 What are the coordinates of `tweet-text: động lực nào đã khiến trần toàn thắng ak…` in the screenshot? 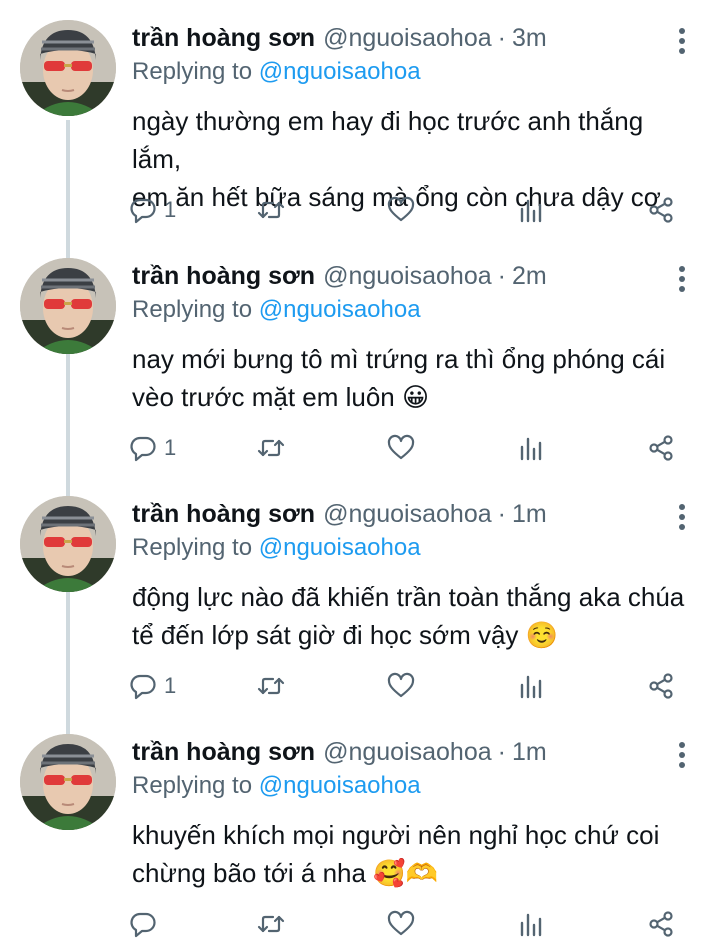 It's located at (412, 616).